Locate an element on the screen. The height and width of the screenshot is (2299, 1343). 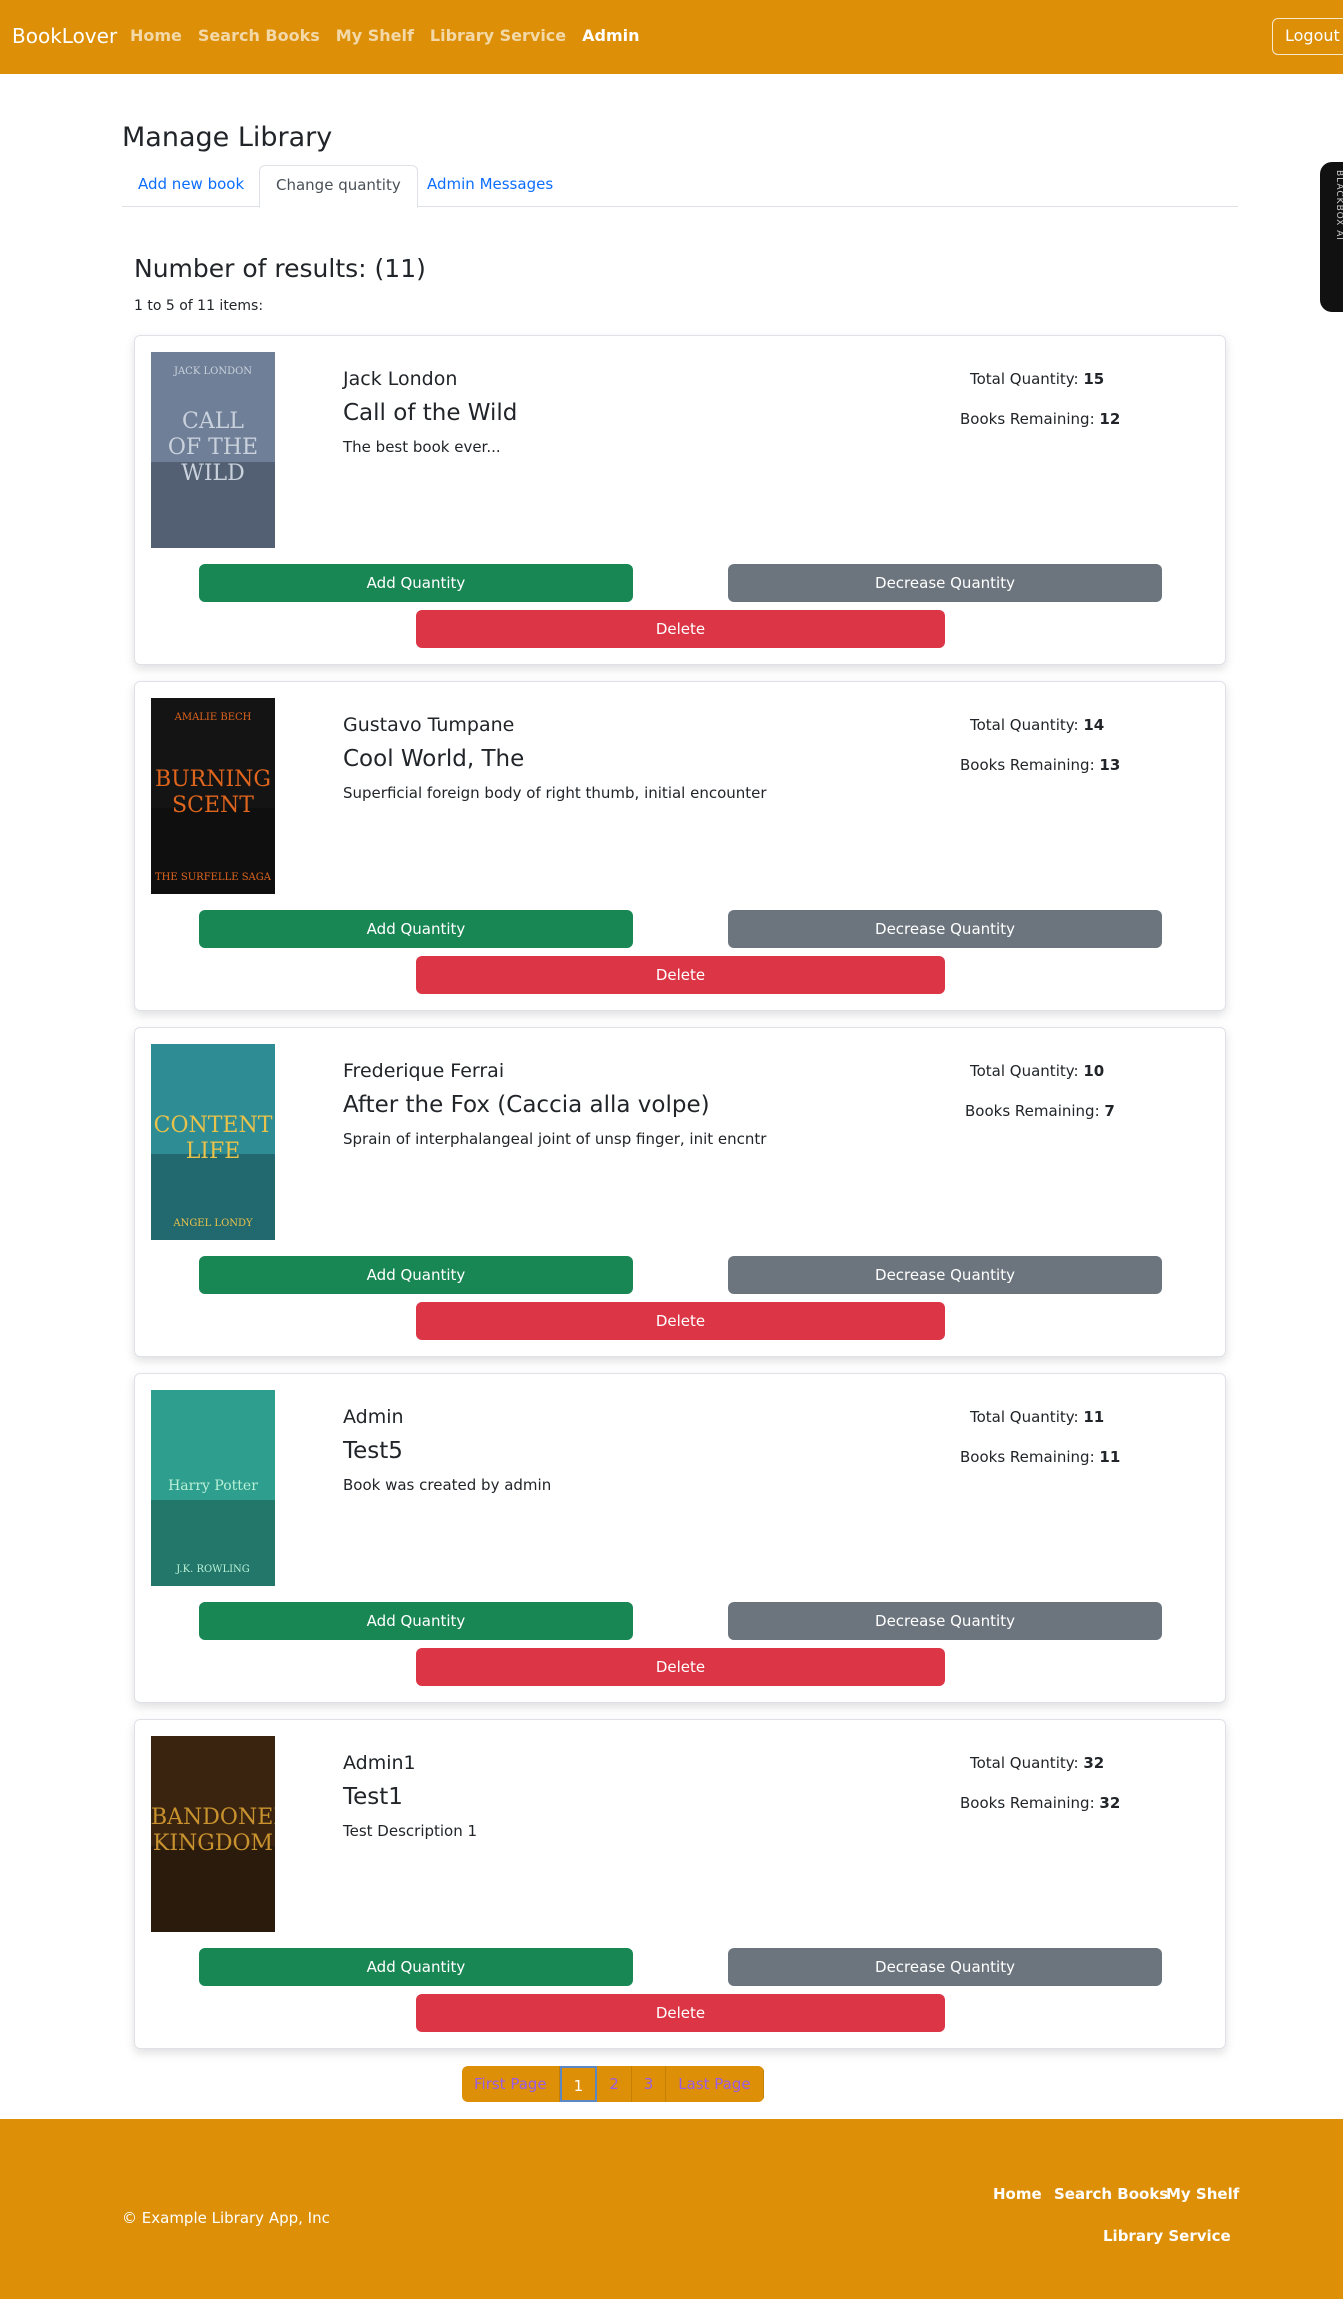
svg-text: OF THE is located at coordinates (213, 447).